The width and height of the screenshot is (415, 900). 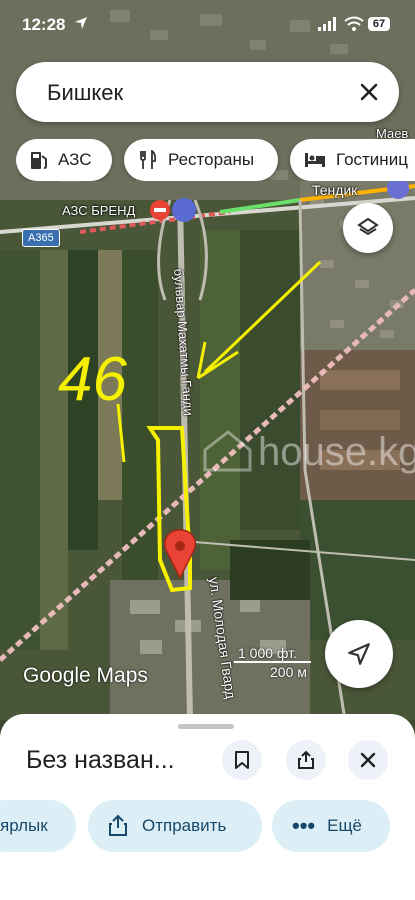 I want to click on navigation-arrow-icon, so click(x=359, y=654).